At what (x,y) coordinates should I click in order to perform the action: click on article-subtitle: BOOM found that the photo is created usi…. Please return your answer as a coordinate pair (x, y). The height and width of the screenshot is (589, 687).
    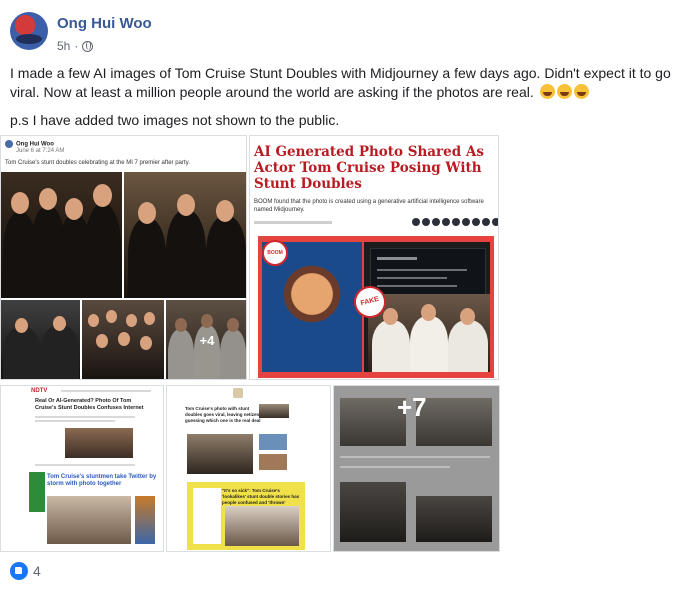
    Looking at the image, I should click on (369, 206).